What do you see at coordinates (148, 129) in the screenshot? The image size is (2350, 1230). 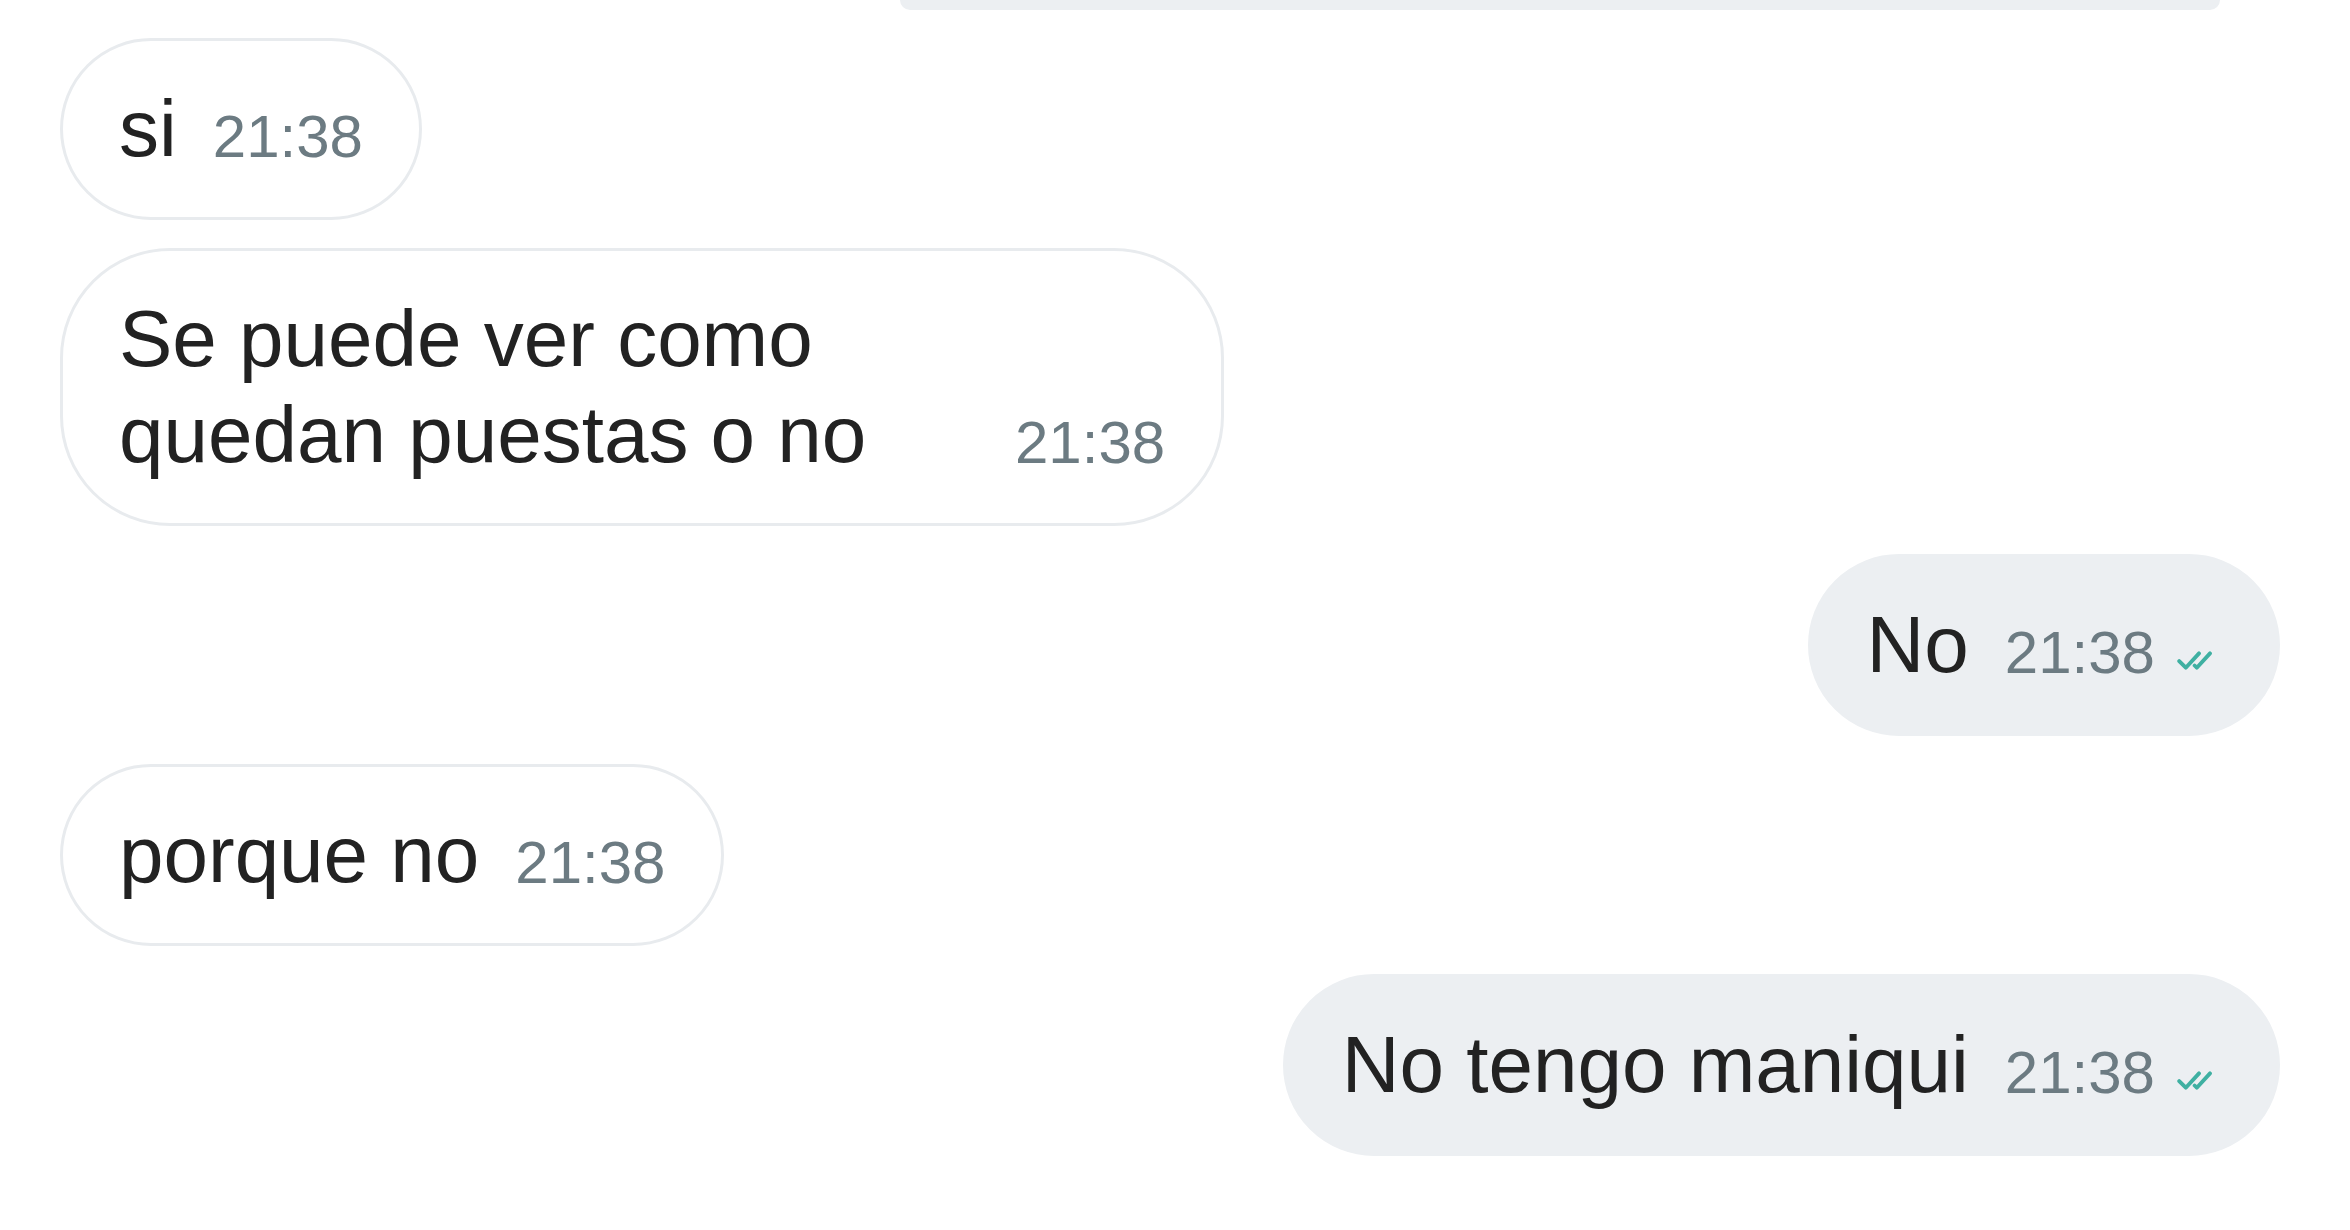 I see `message-text: si` at bounding box center [148, 129].